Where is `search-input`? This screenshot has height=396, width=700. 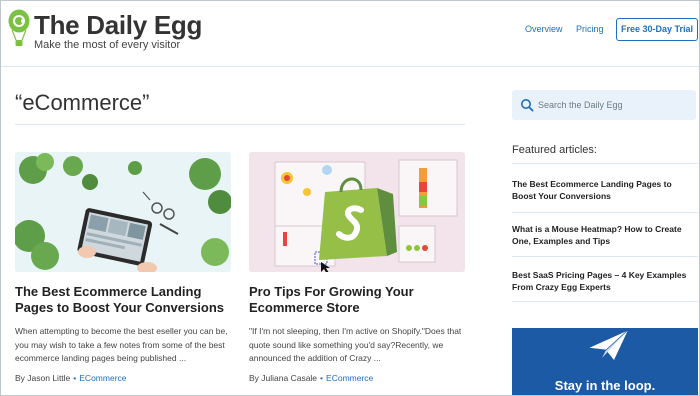 search-input is located at coordinates (615, 105).